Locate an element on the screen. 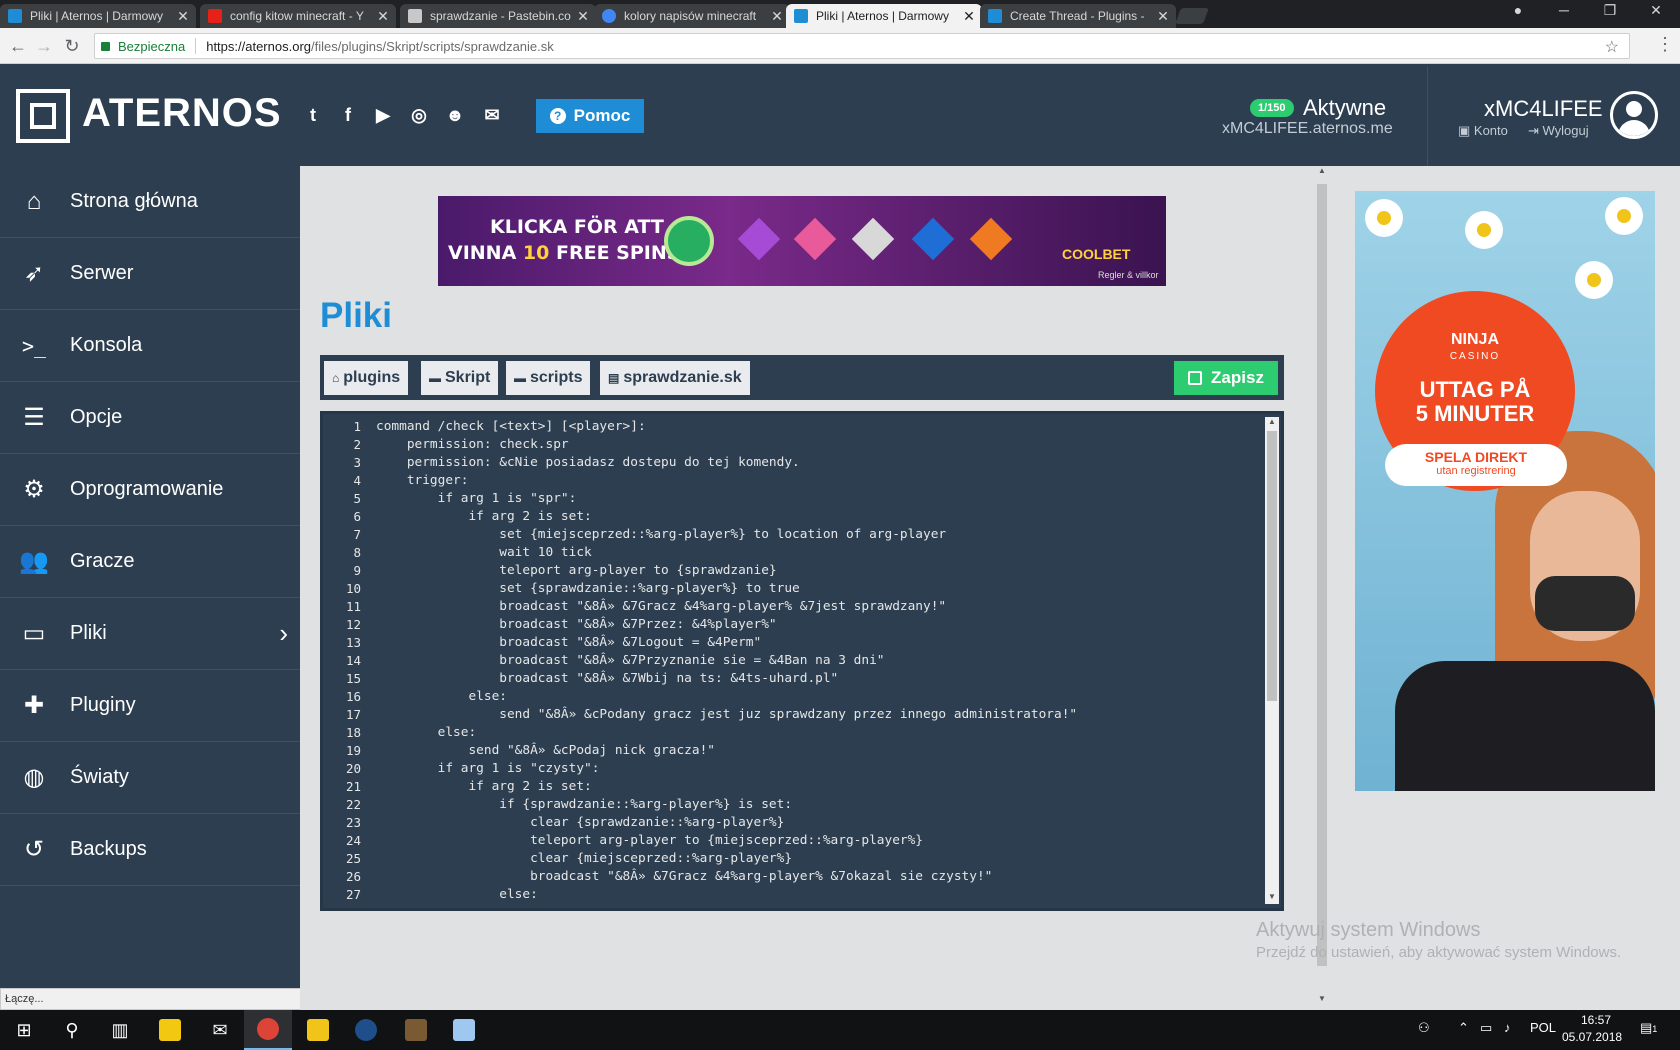 This screenshot has width=1680, height=1050. facebook-icon: f is located at coordinates (348, 115).